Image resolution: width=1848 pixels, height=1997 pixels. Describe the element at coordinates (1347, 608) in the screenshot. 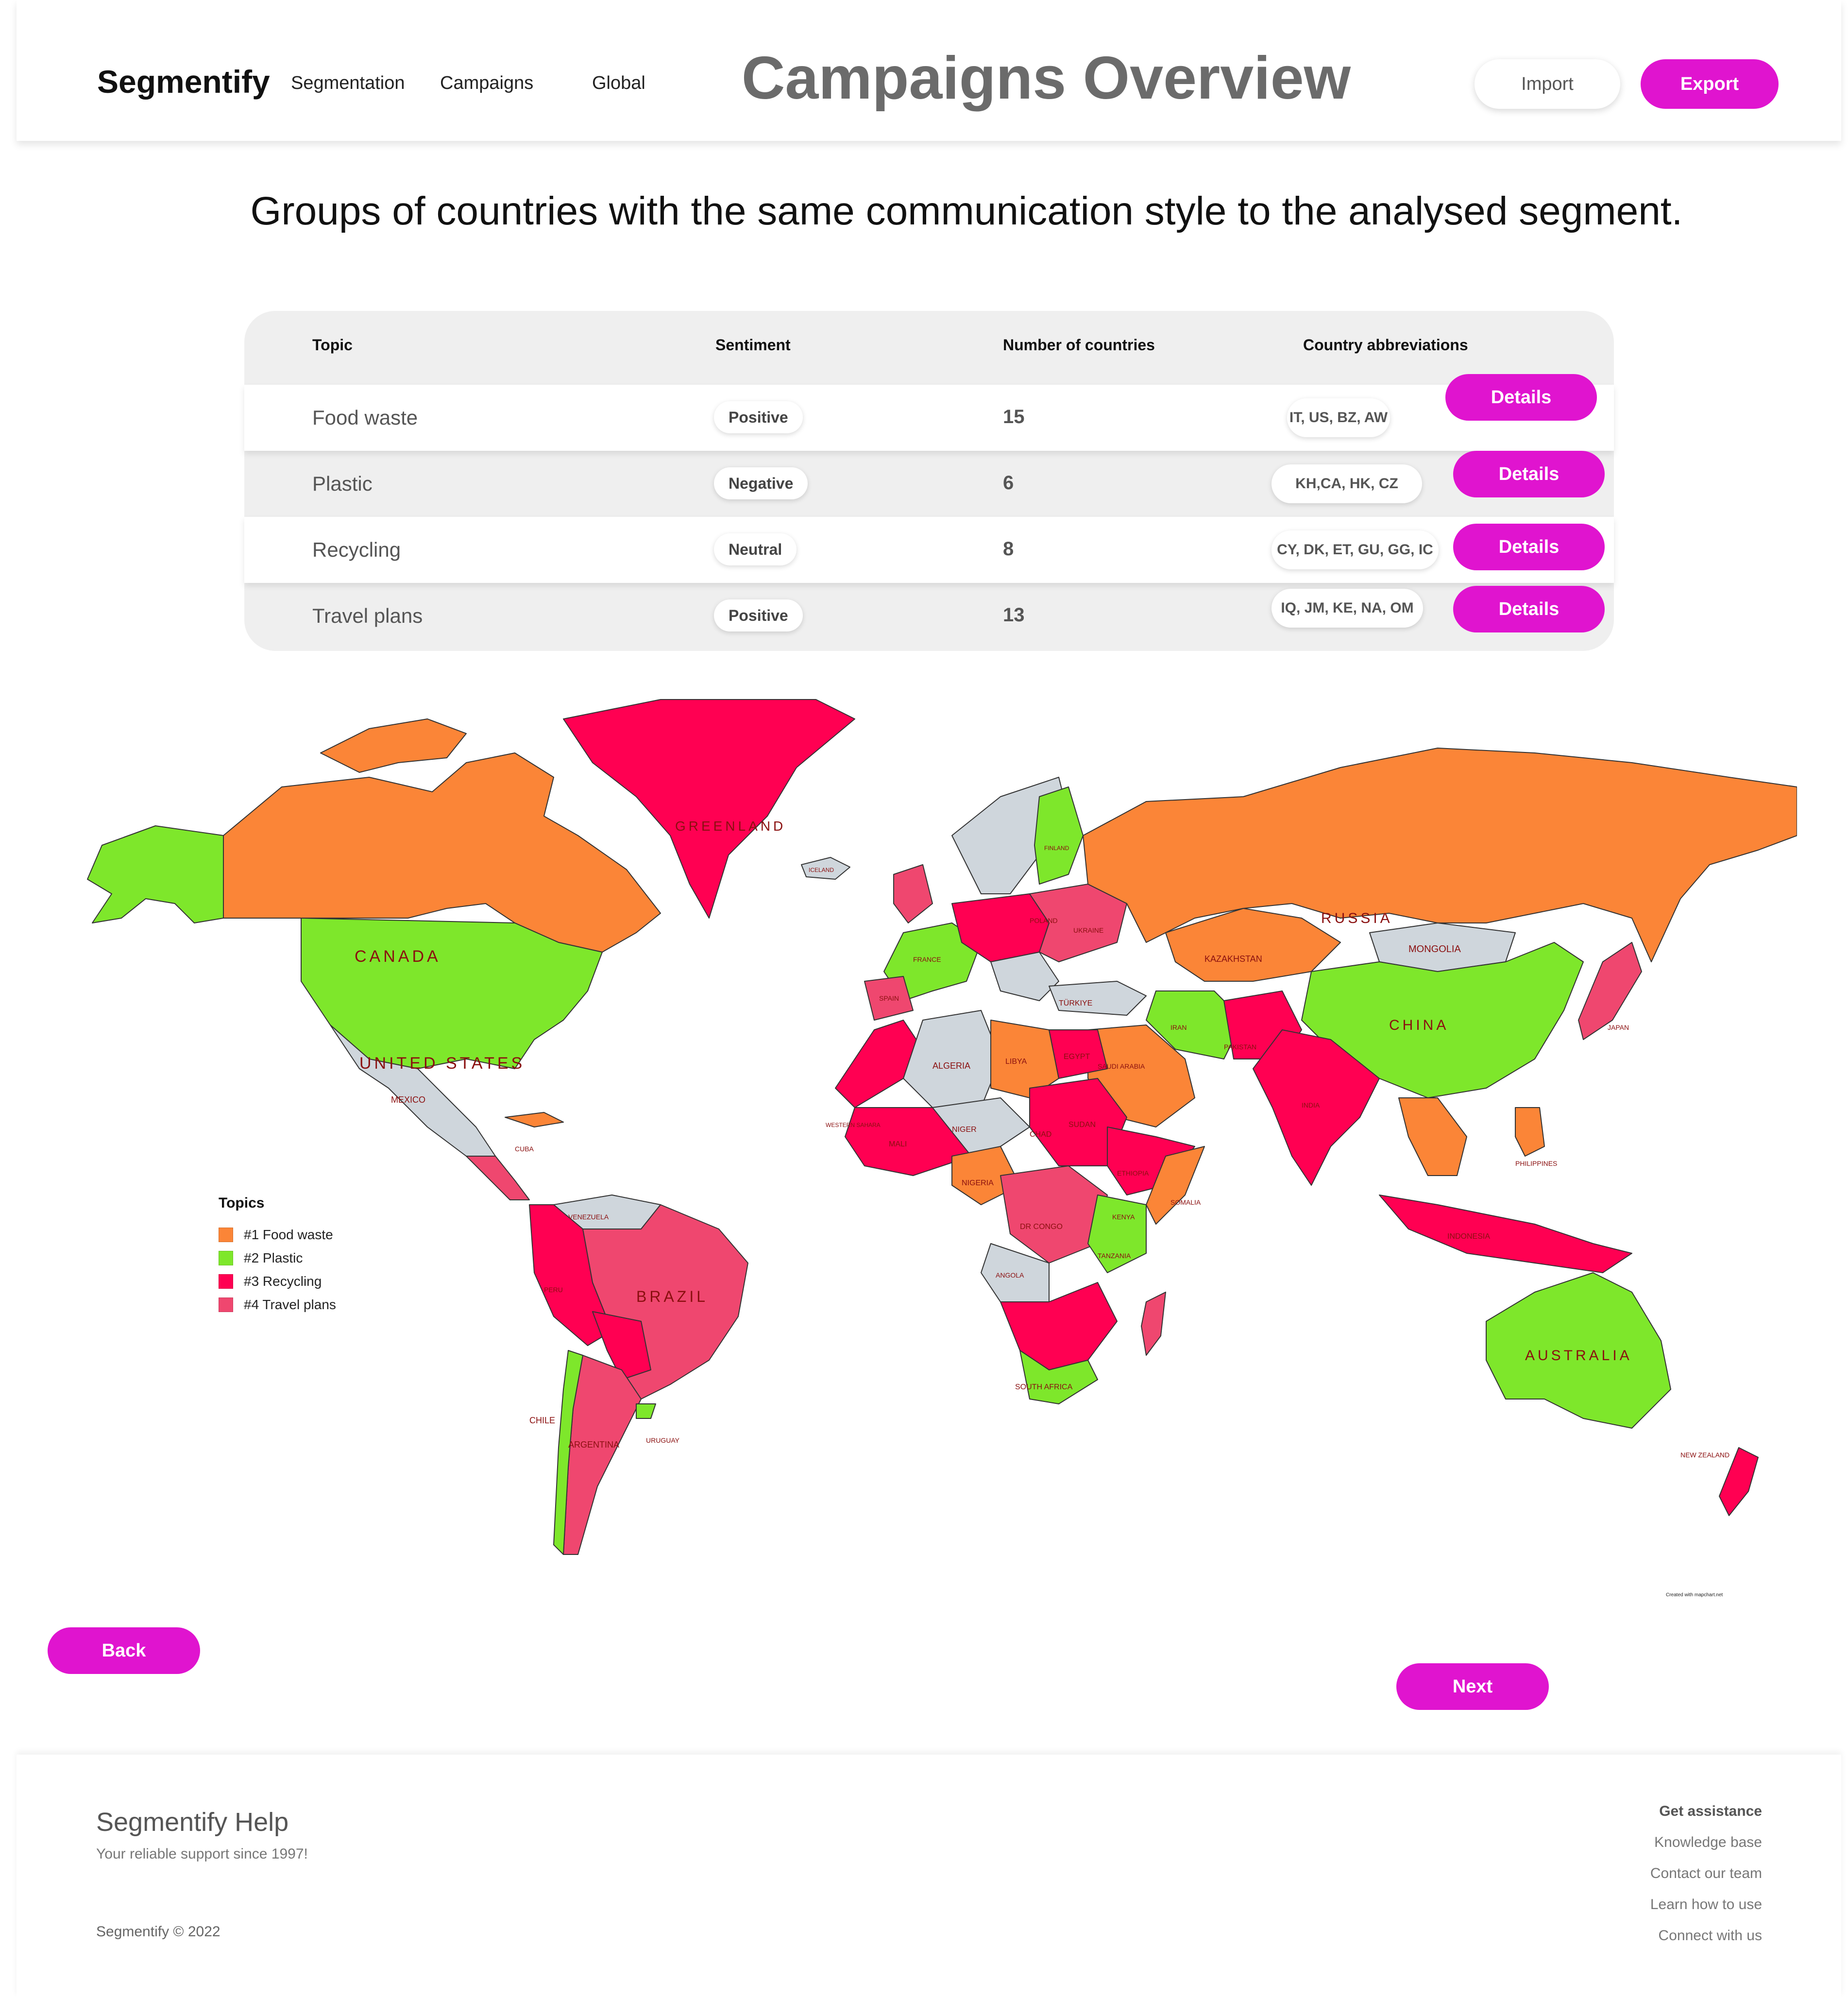

I see `country-abbreviations: IQ, JM, KE, NA, OM` at that location.